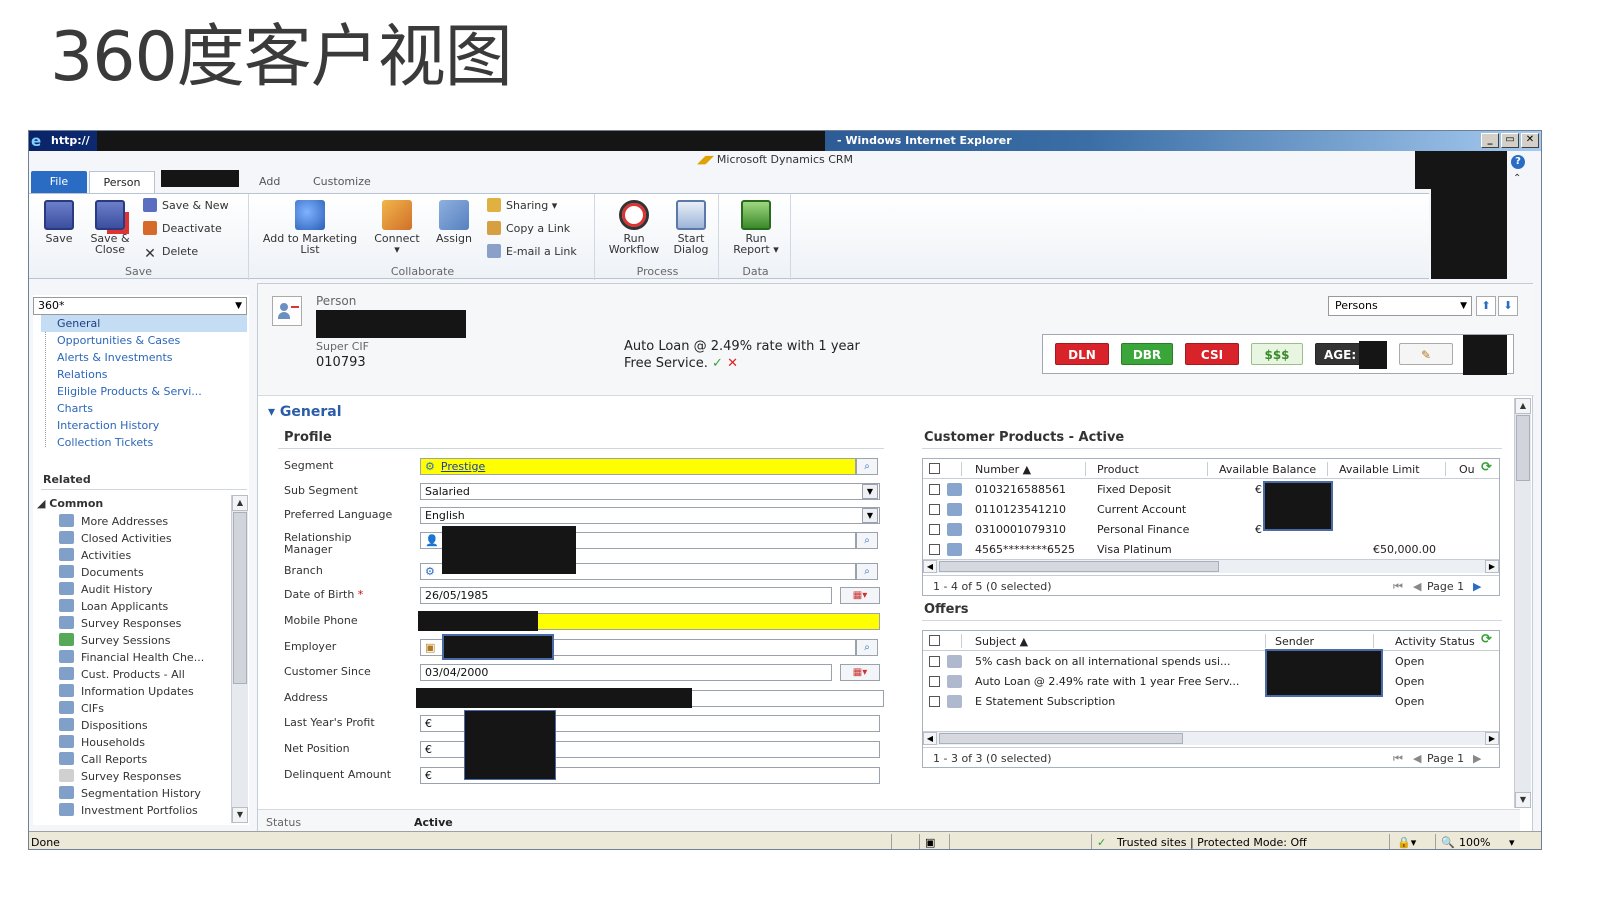 The image size is (1600, 900). What do you see at coordinates (397, 227) in the screenshot?
I see `connect-button: Connect ▾` at bounding box center [397, 227].